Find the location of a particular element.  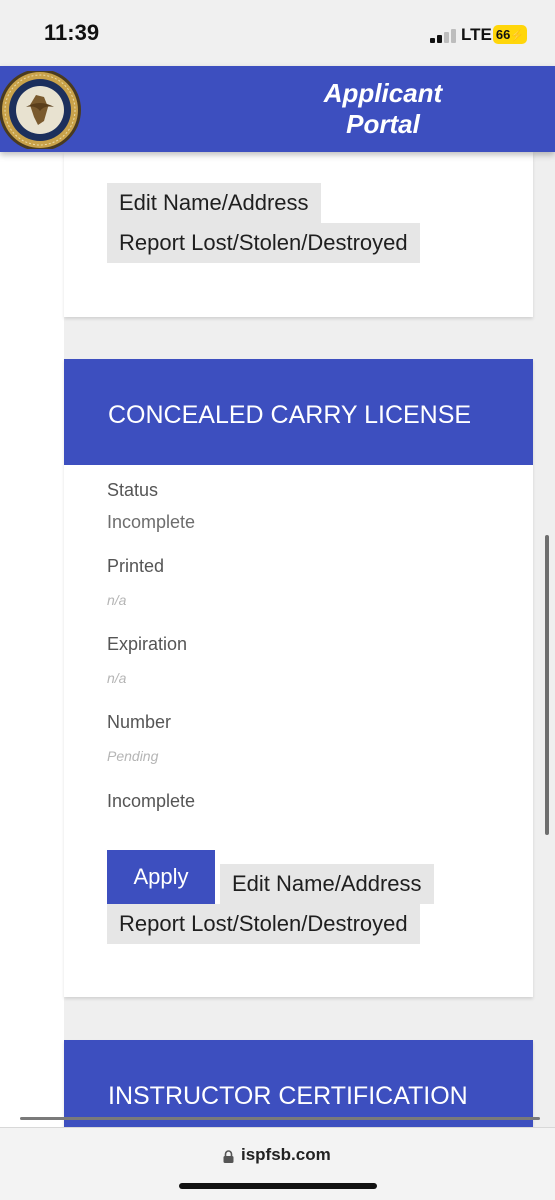

number-value: Pending is located at coordinates (133, 756).